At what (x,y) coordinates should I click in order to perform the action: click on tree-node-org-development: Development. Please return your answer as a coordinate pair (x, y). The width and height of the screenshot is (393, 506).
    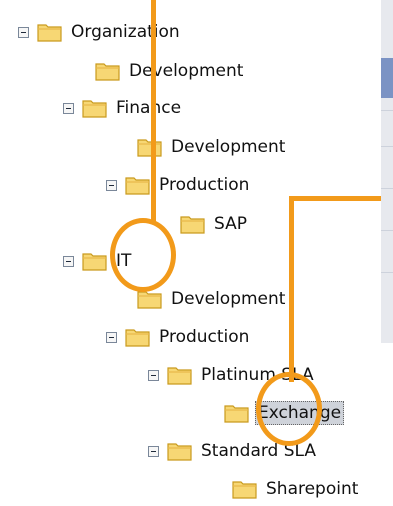
    Looking at the image, I should click on (170, 71).